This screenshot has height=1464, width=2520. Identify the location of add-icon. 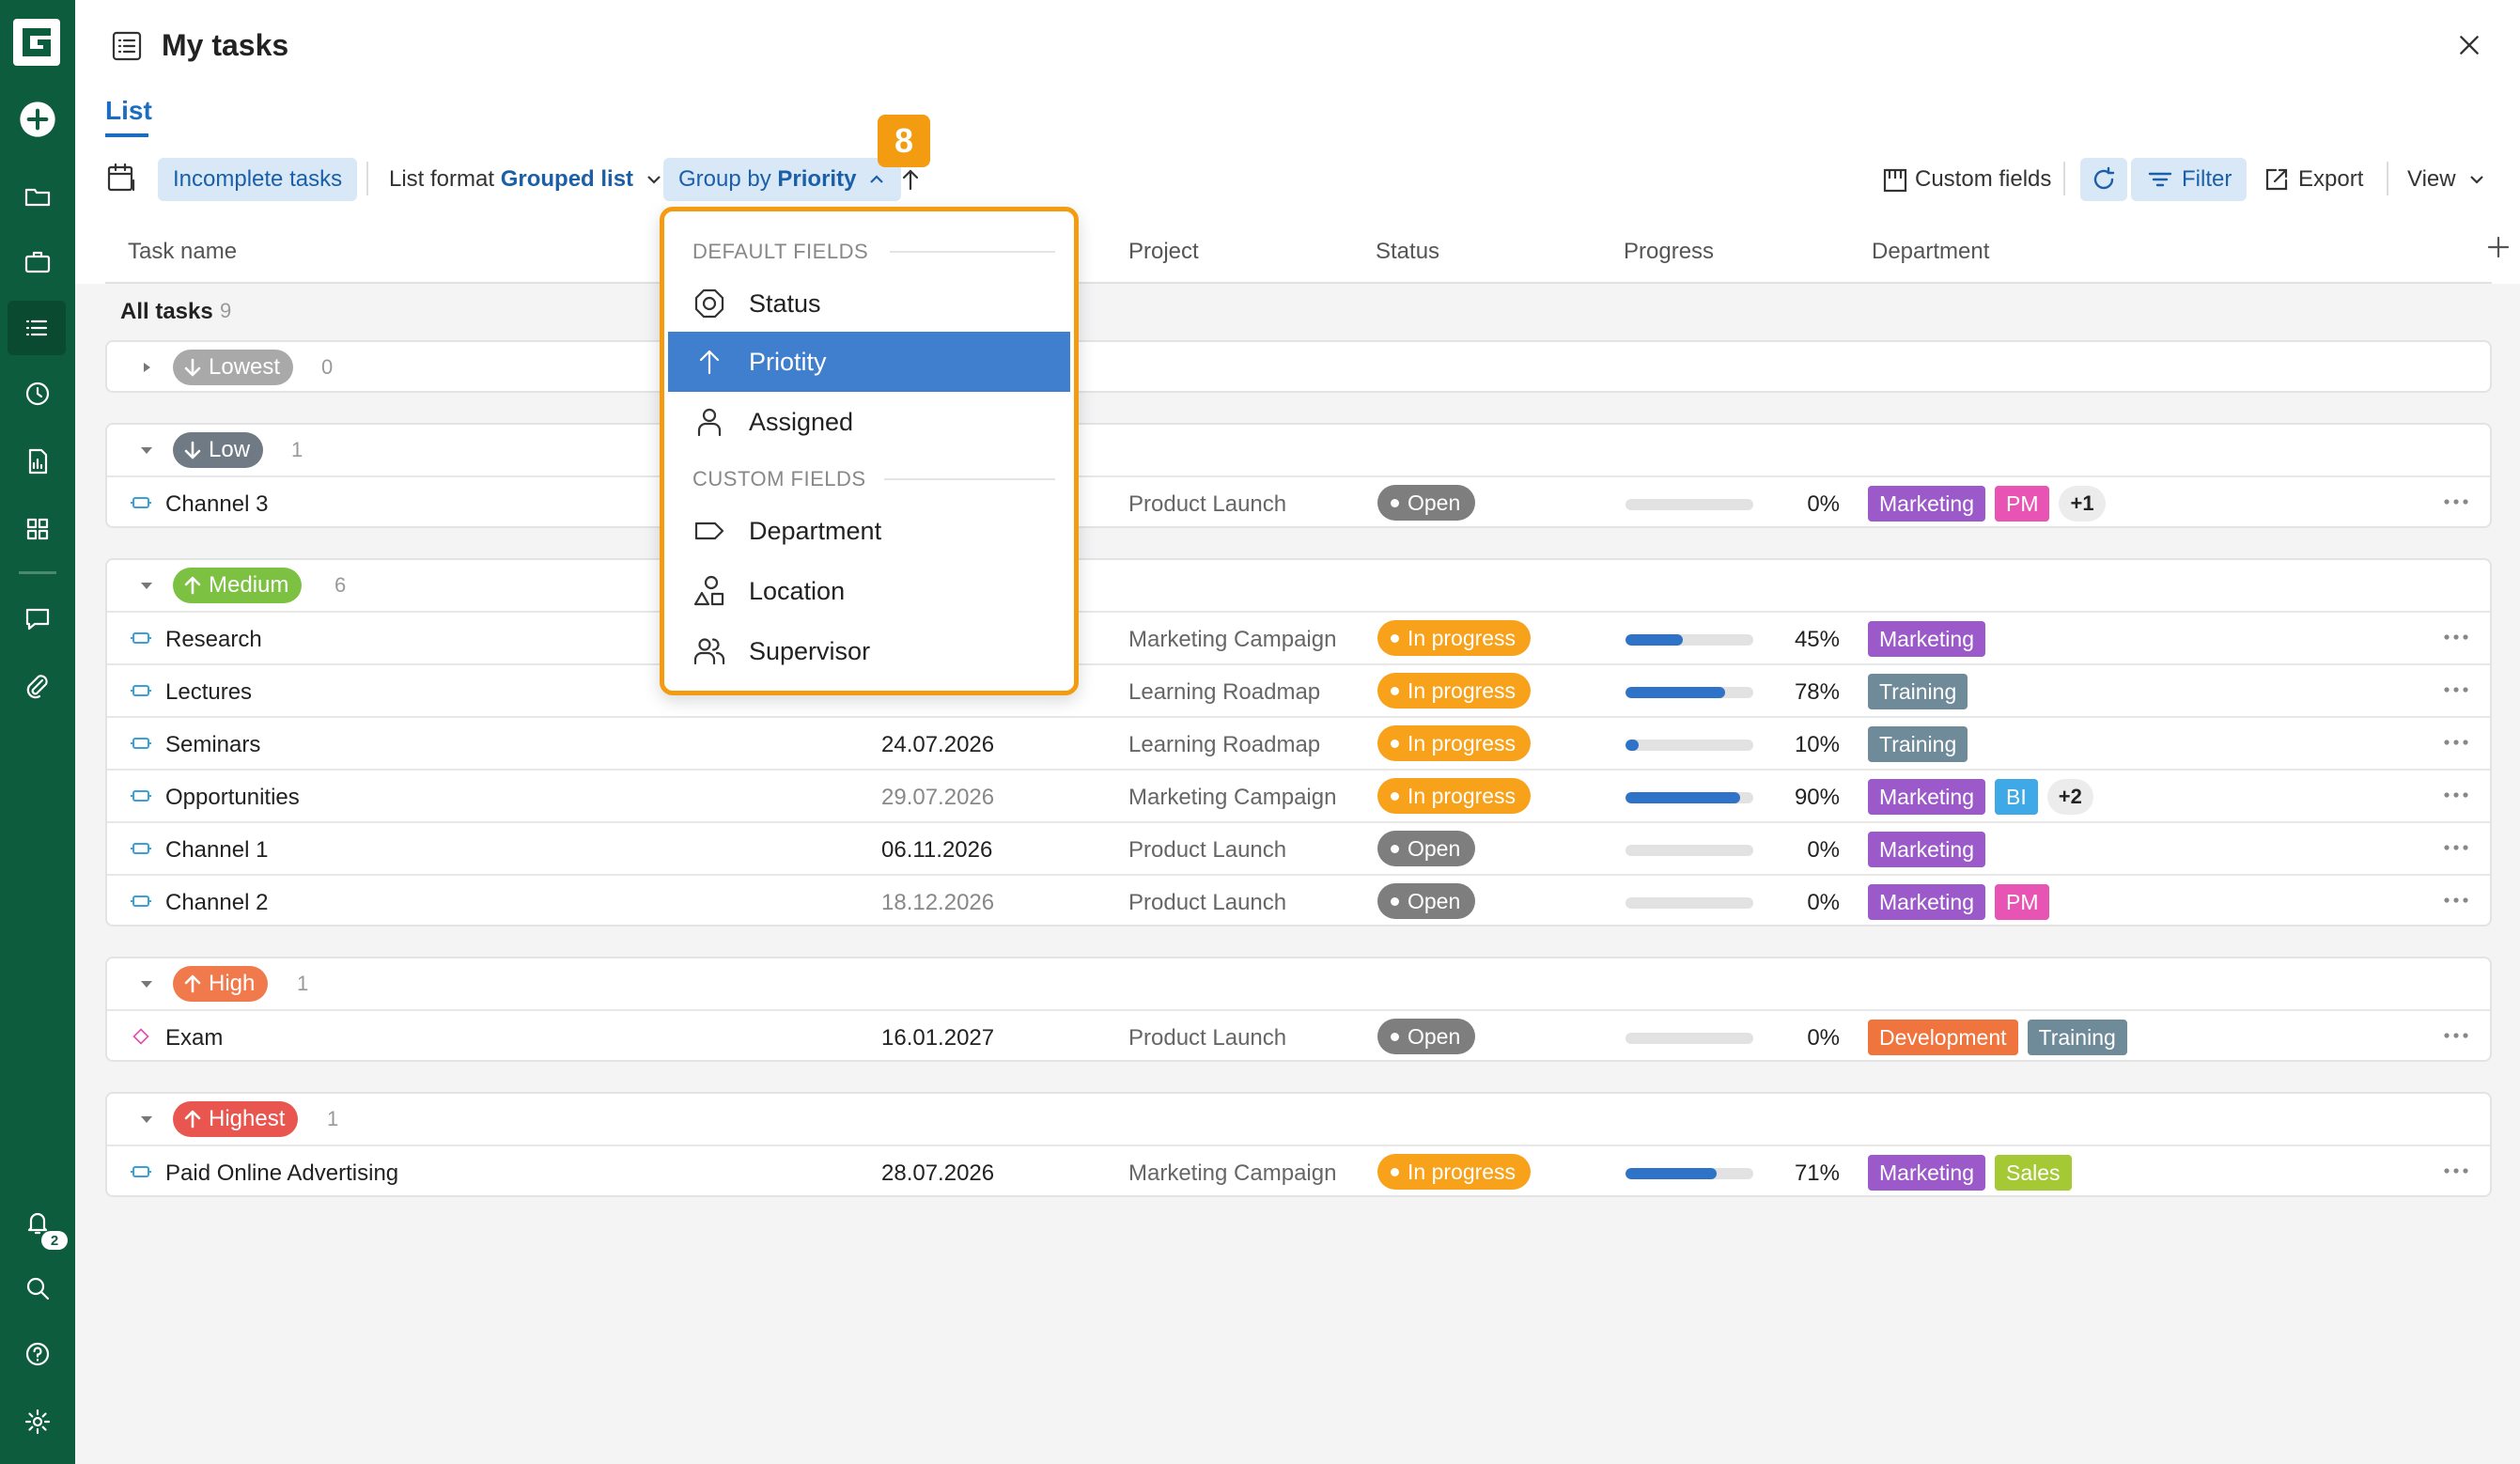
(37, 120).